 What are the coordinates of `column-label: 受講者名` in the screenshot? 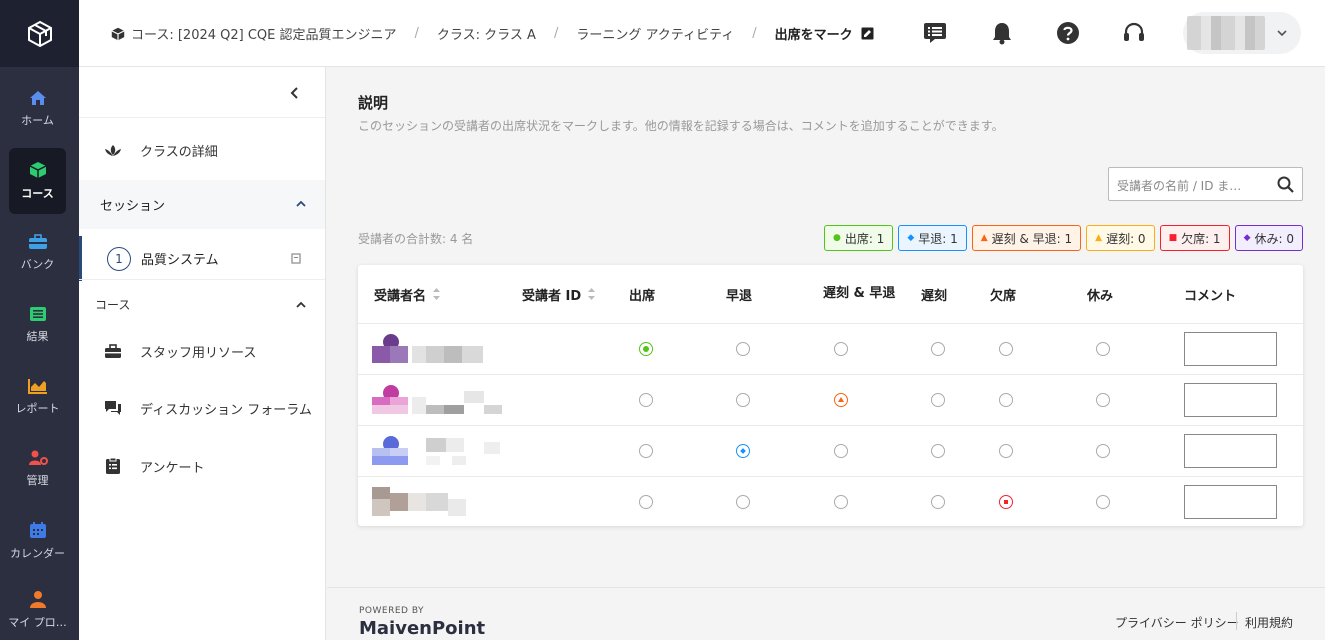 It's located at (400, 296).